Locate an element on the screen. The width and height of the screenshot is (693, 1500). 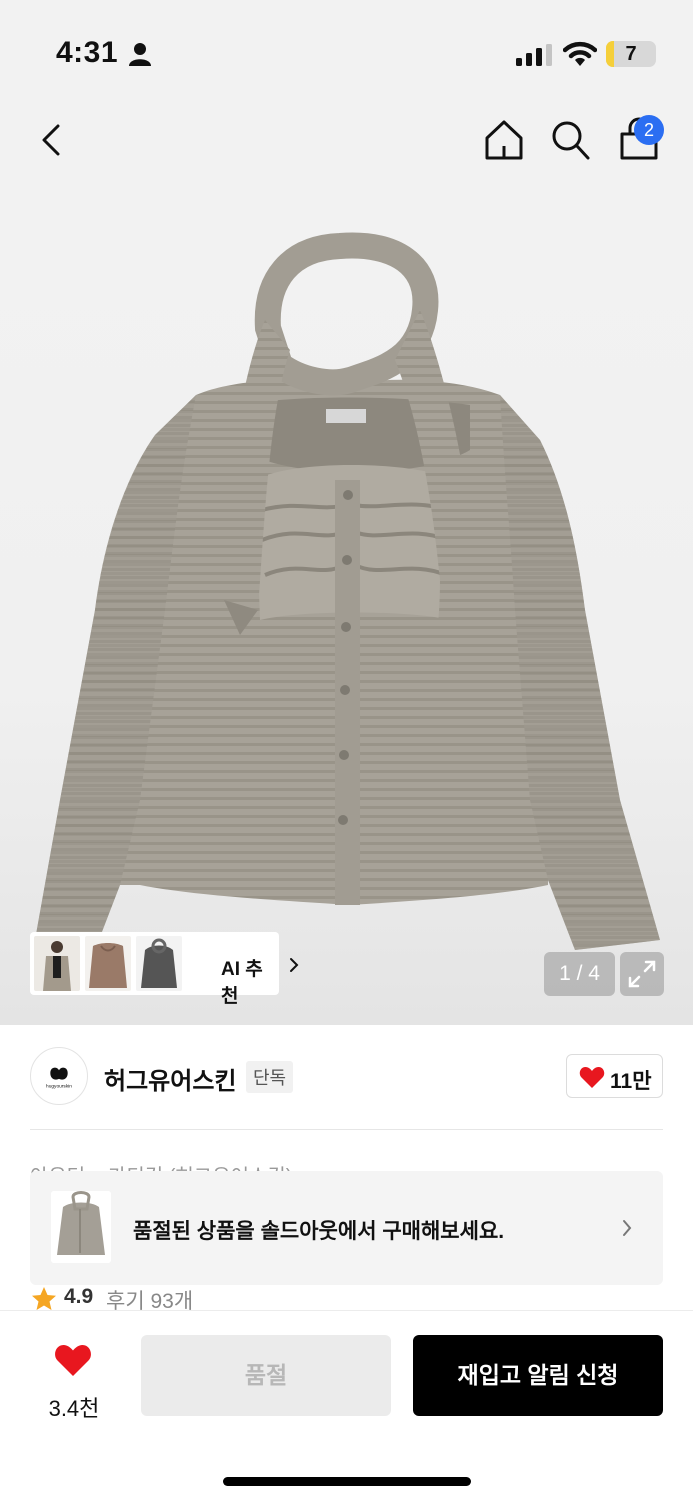
home-icon is located at coordinates (504, 140).